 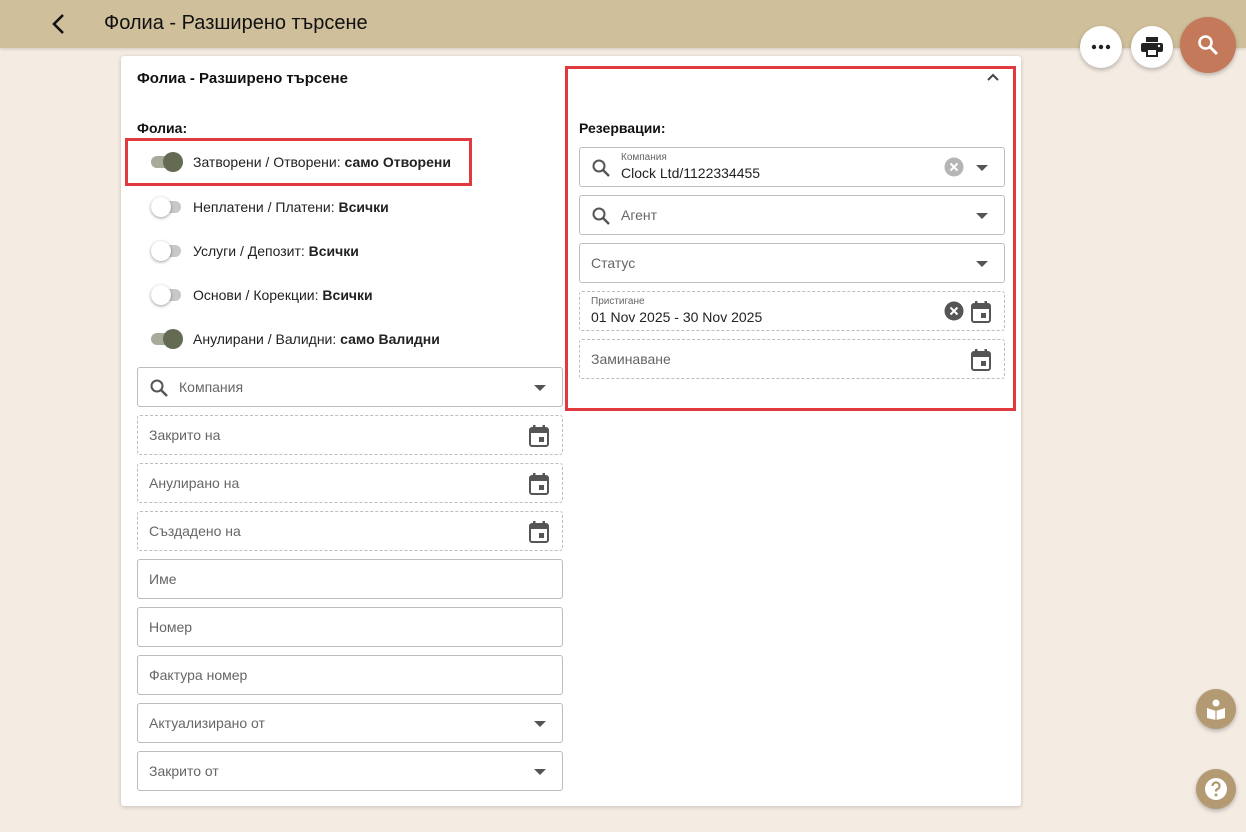 I want to click on name-input: Име, so click(x=350, y=579).